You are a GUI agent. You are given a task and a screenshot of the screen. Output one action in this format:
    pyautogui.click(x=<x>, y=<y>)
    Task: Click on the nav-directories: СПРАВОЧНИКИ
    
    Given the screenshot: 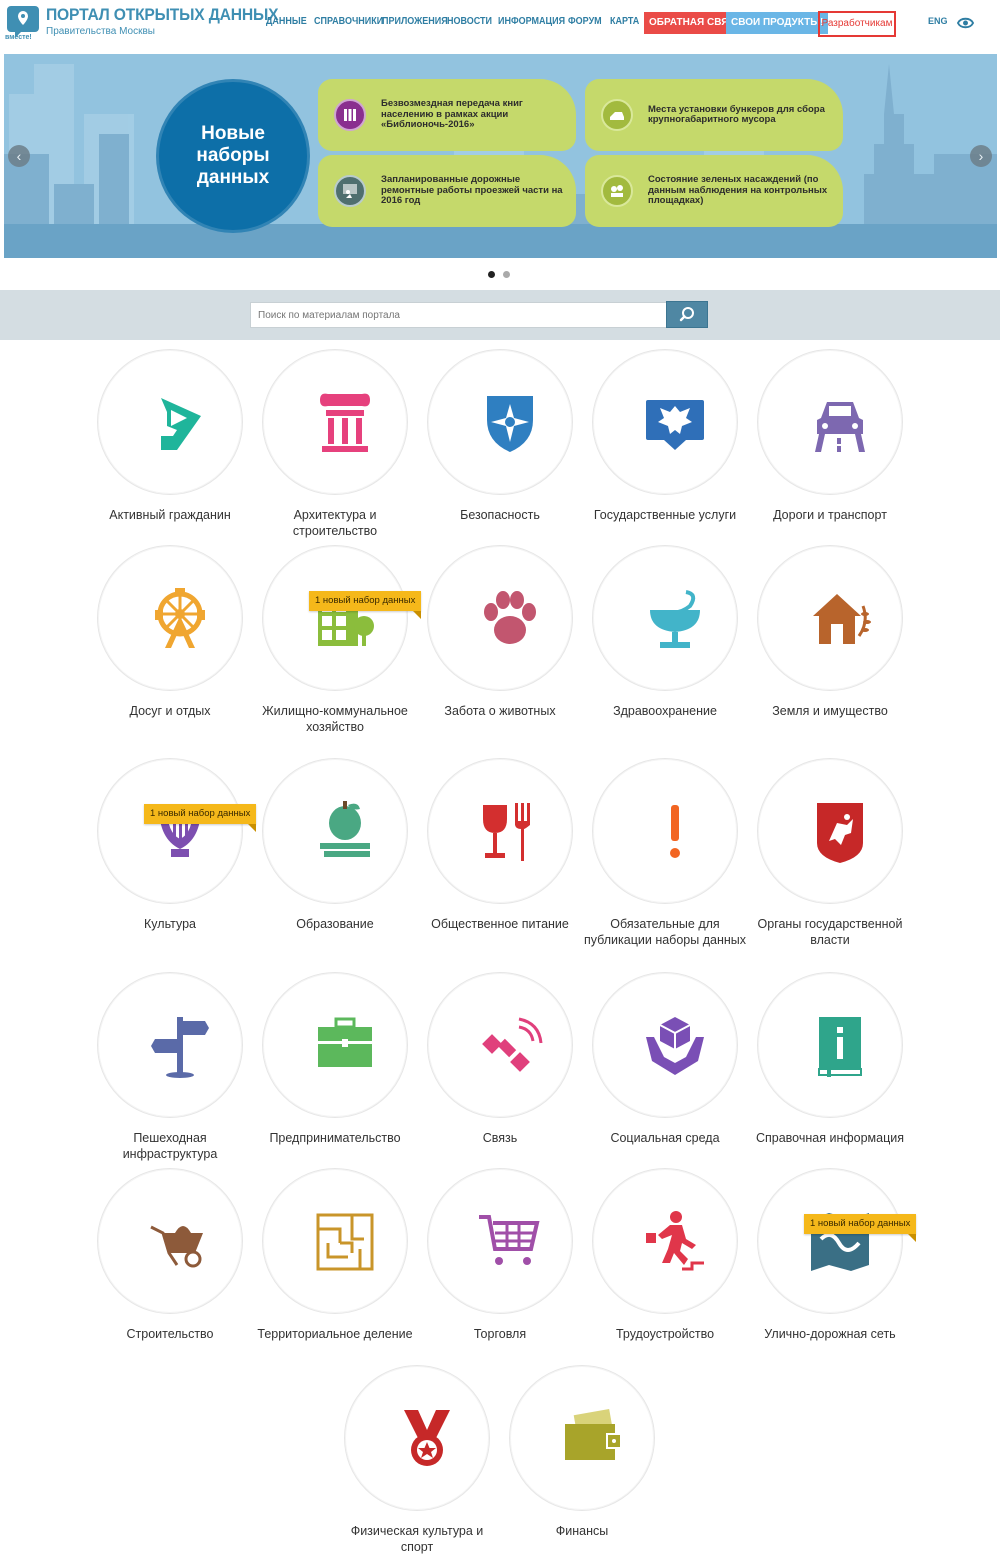 What is the action you would take?
    pyautogui.click(x=348, y=22)
    